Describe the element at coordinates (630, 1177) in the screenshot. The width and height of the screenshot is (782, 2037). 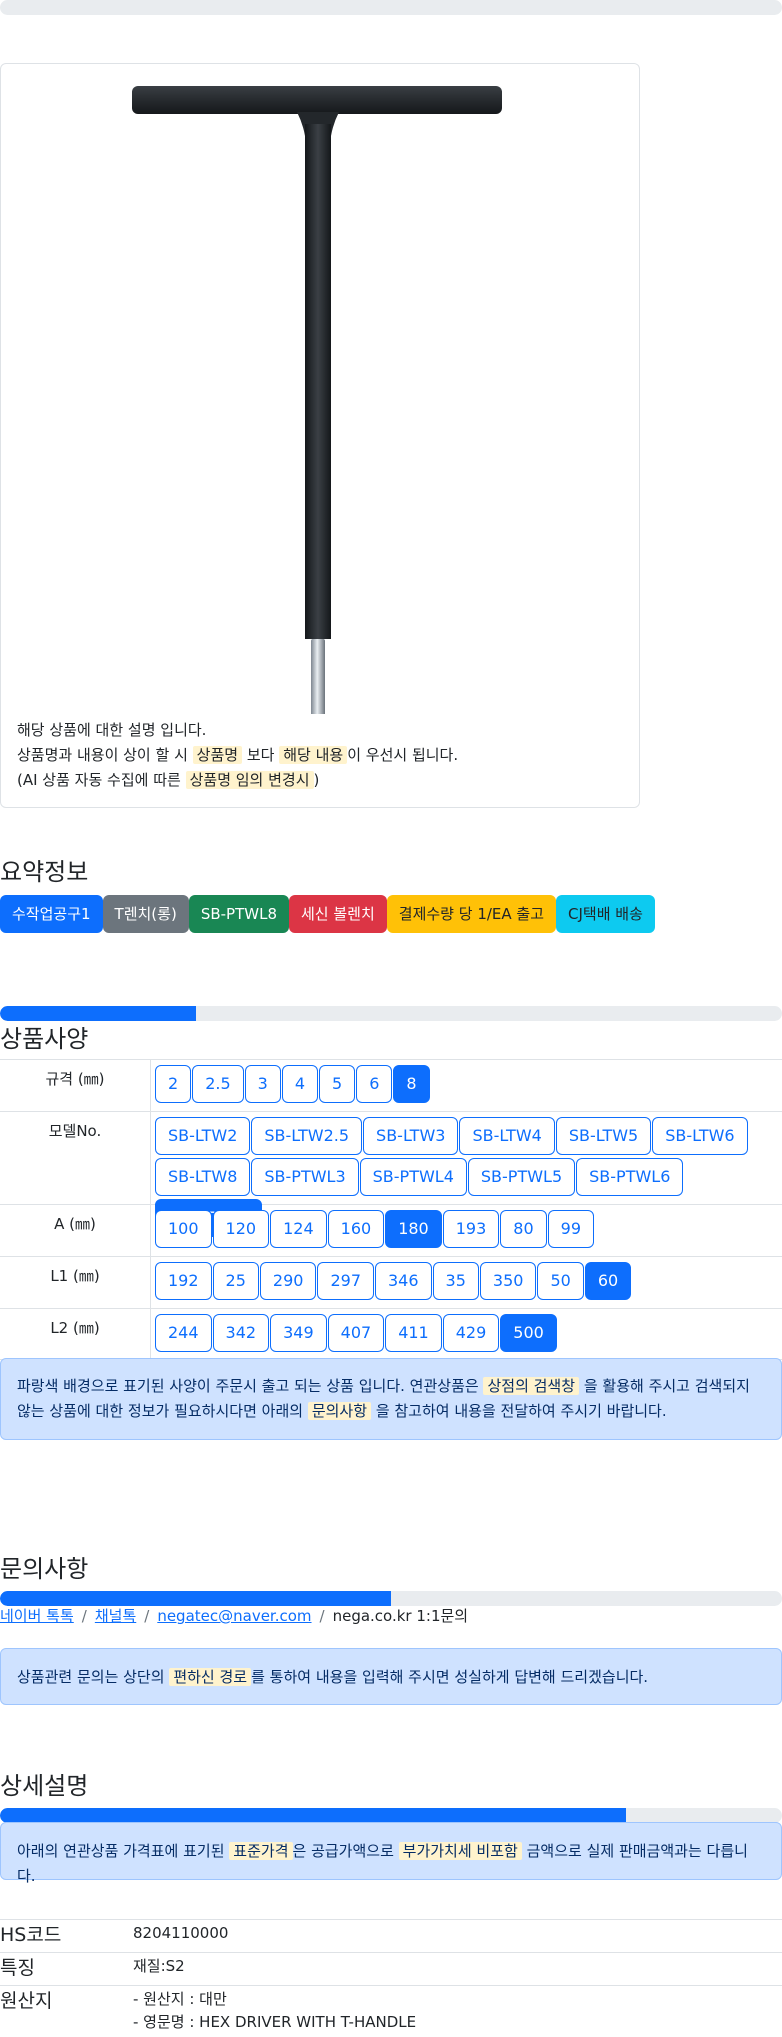
I see `spec-option-button: SB-PTWL6` at that location.